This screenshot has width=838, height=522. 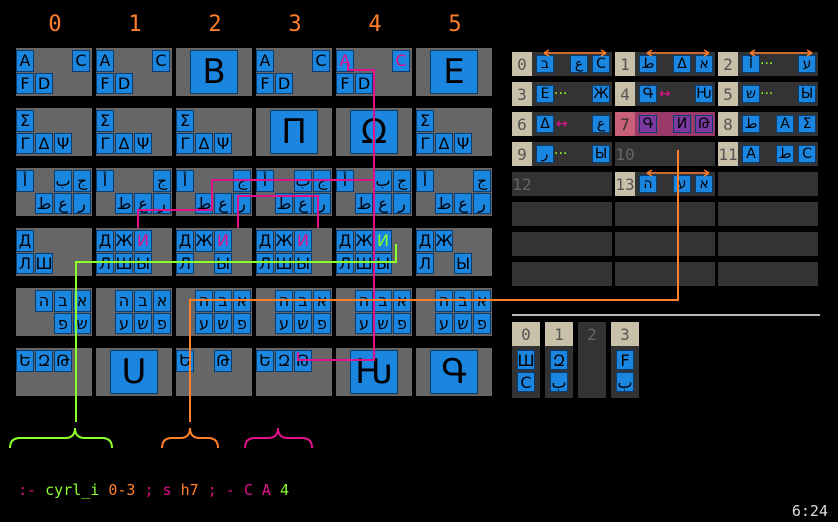 What do you see at coordinates (189, 490) in the screenshot?
I see `status-reg: h7` at bounding box center [189, 490].